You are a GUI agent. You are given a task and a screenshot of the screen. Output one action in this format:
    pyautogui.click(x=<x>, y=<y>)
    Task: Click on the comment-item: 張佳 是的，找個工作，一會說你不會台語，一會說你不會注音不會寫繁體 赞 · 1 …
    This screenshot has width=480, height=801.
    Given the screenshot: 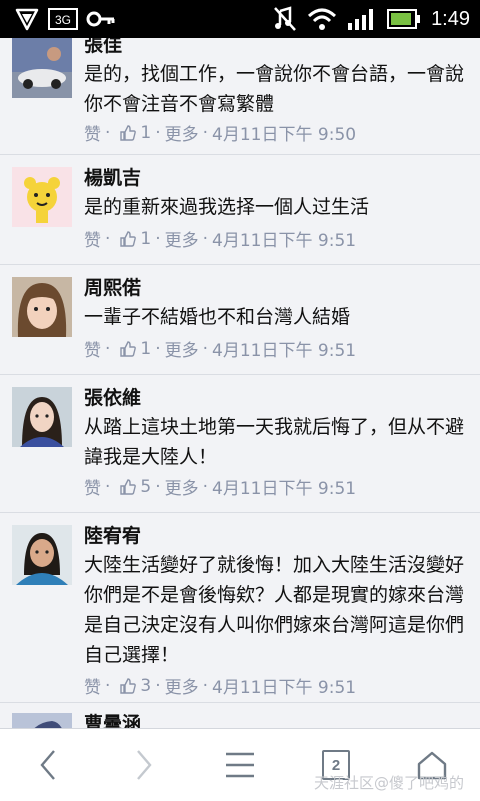 What is the action you would take?
    pyautogui.click(x=240, y=96)
    